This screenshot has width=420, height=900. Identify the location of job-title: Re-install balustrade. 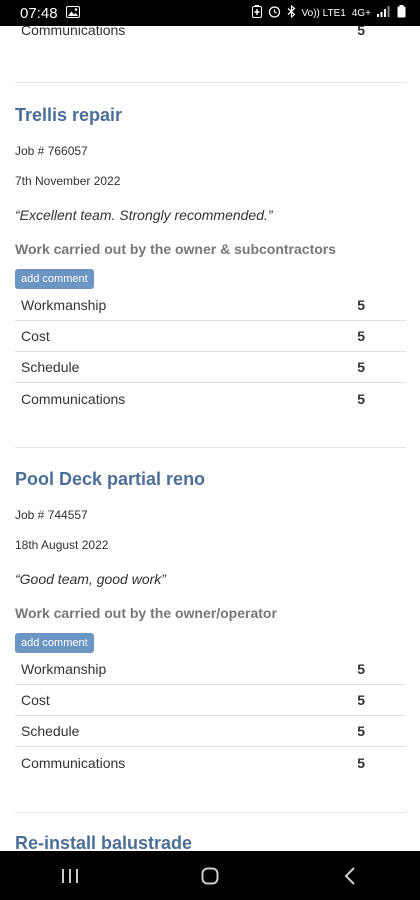
(210, 841).